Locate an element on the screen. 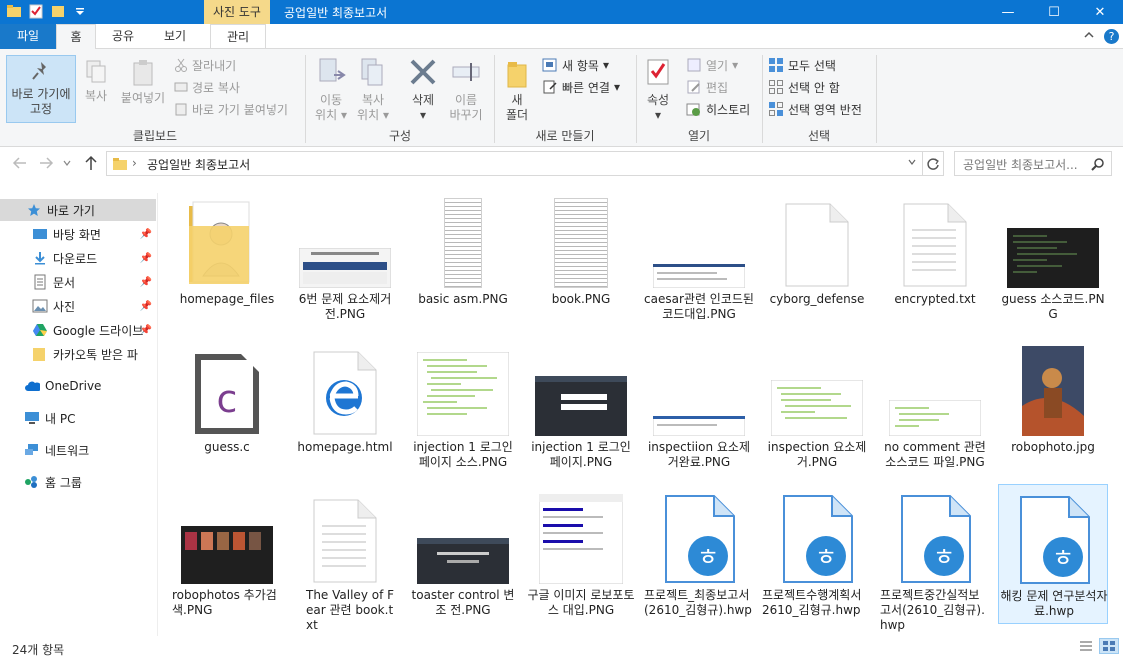  new-folder-button: 새 폴더 is located at coordinates (517, 90).